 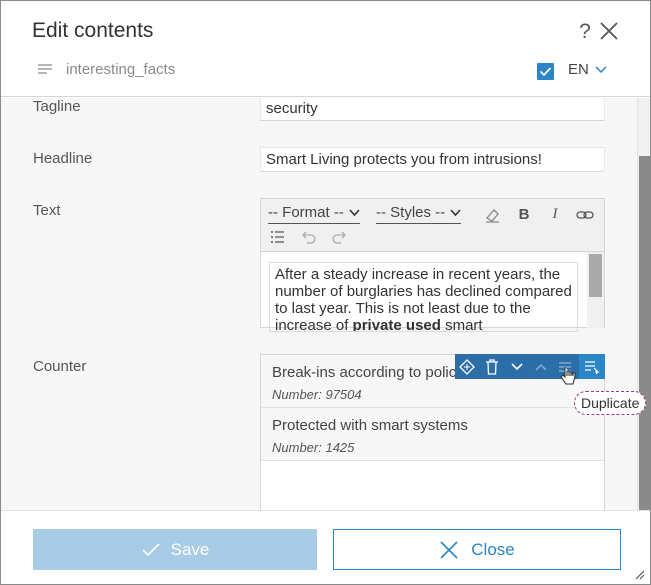 I want to click on language-checkbox, so click(x=545, y=71).